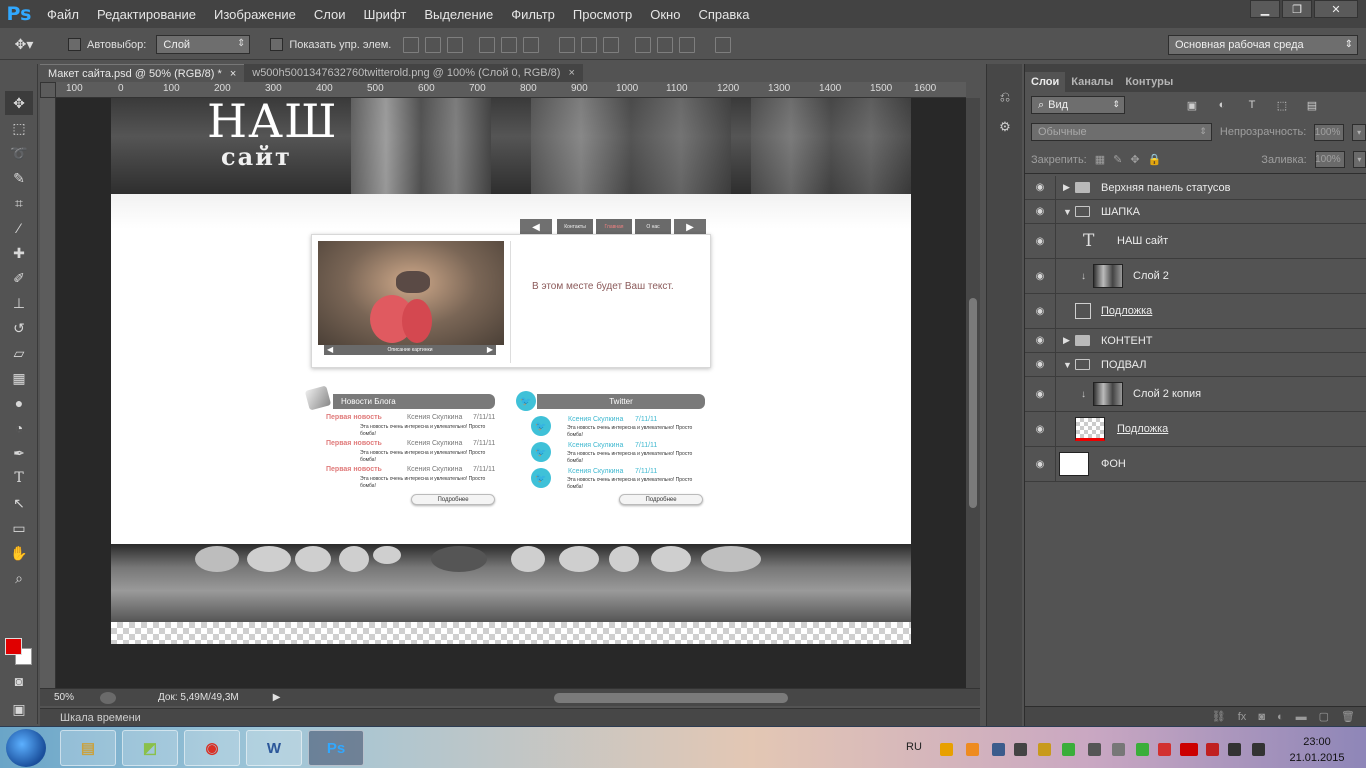  What do you see at coordinates (19, 253) in the screenshot?
I see `healing-brush-tool-icon: ✚` at bounding box center [19, 253].